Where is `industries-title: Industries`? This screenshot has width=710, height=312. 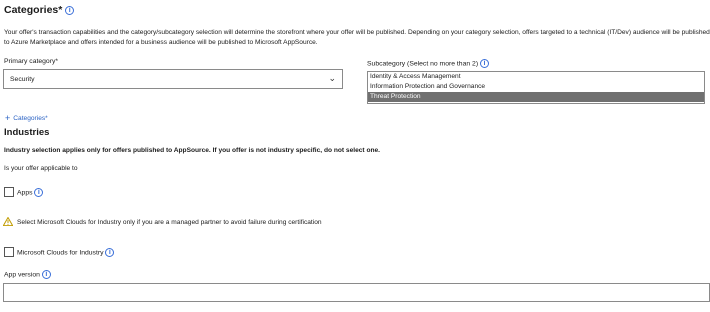
industries-title: Industries is located at coordinates (27, 132).